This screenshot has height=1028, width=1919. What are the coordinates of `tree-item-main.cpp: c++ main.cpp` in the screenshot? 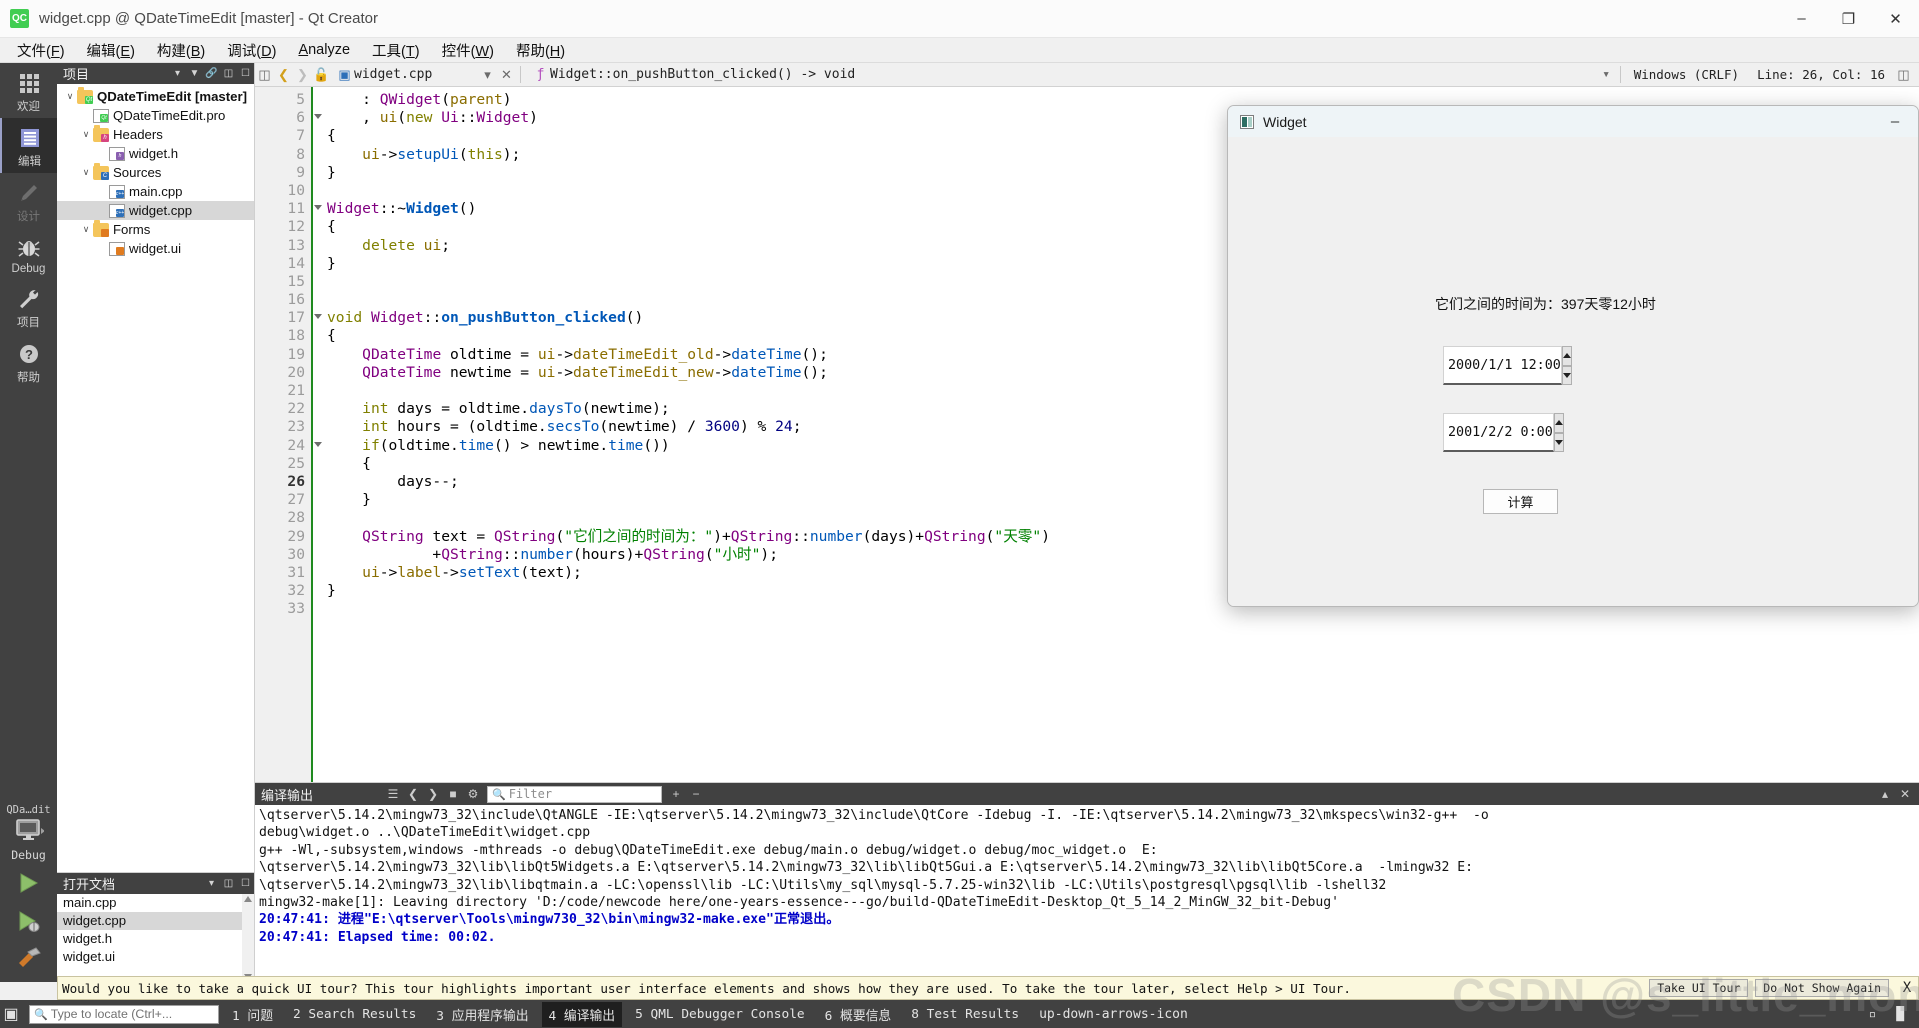 It's located at (155, 191).